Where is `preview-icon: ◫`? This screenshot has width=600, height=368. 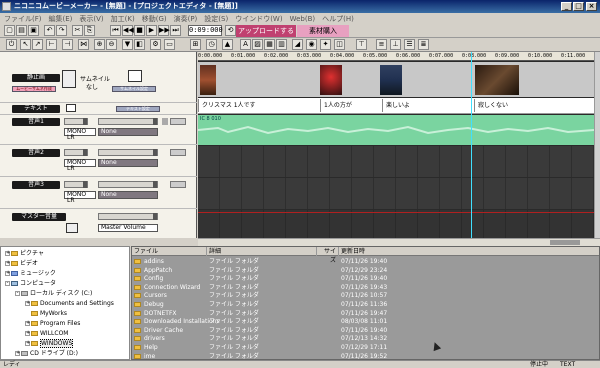 preview-icon: ◫ is located at coordinates (339, 44).